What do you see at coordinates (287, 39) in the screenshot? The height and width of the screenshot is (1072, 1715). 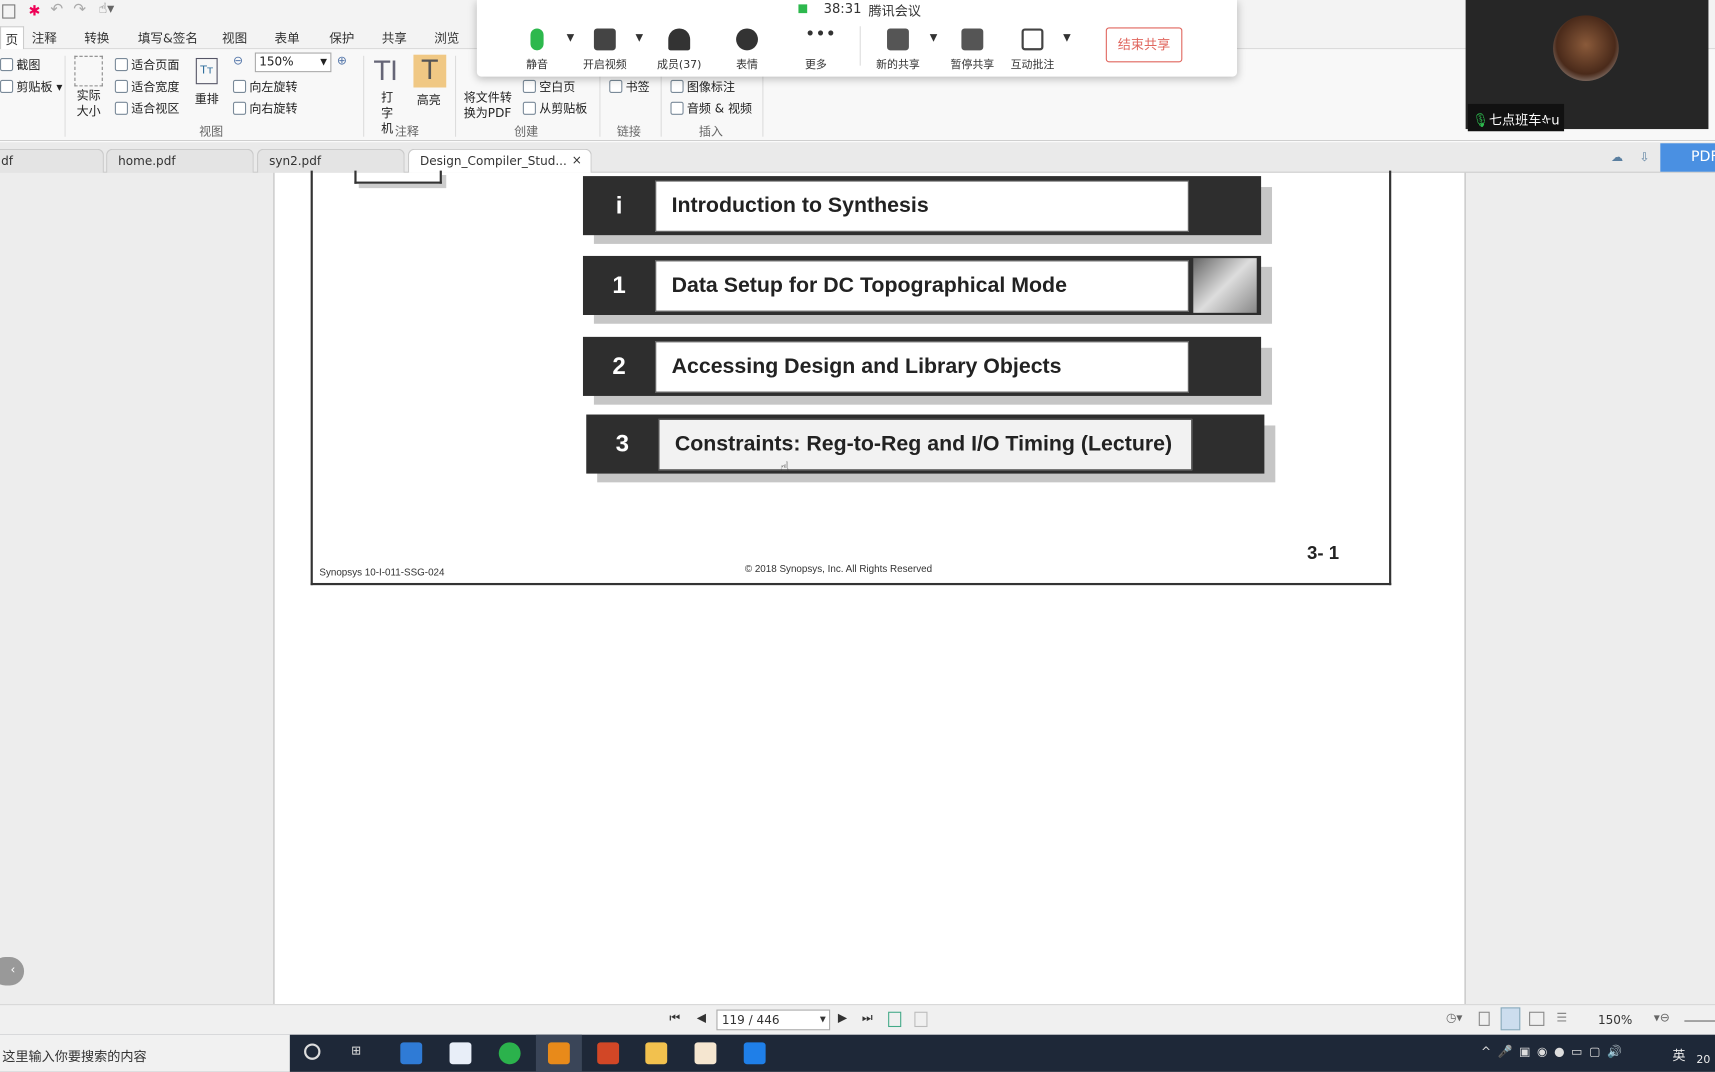 I see `tab-form: 表单` at bounding box center [287, 39].